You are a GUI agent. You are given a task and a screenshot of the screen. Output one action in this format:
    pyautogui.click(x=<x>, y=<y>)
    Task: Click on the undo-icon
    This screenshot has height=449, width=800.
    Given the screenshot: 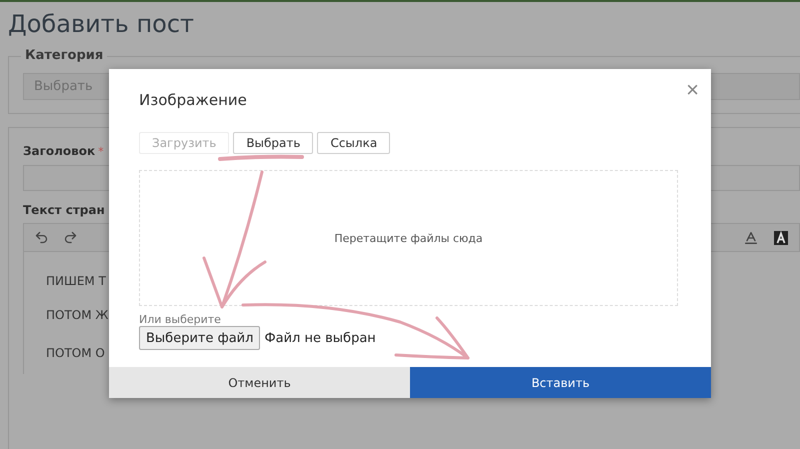 What is the action you would take?
    pyautogui.click(x=41, y=237)
    